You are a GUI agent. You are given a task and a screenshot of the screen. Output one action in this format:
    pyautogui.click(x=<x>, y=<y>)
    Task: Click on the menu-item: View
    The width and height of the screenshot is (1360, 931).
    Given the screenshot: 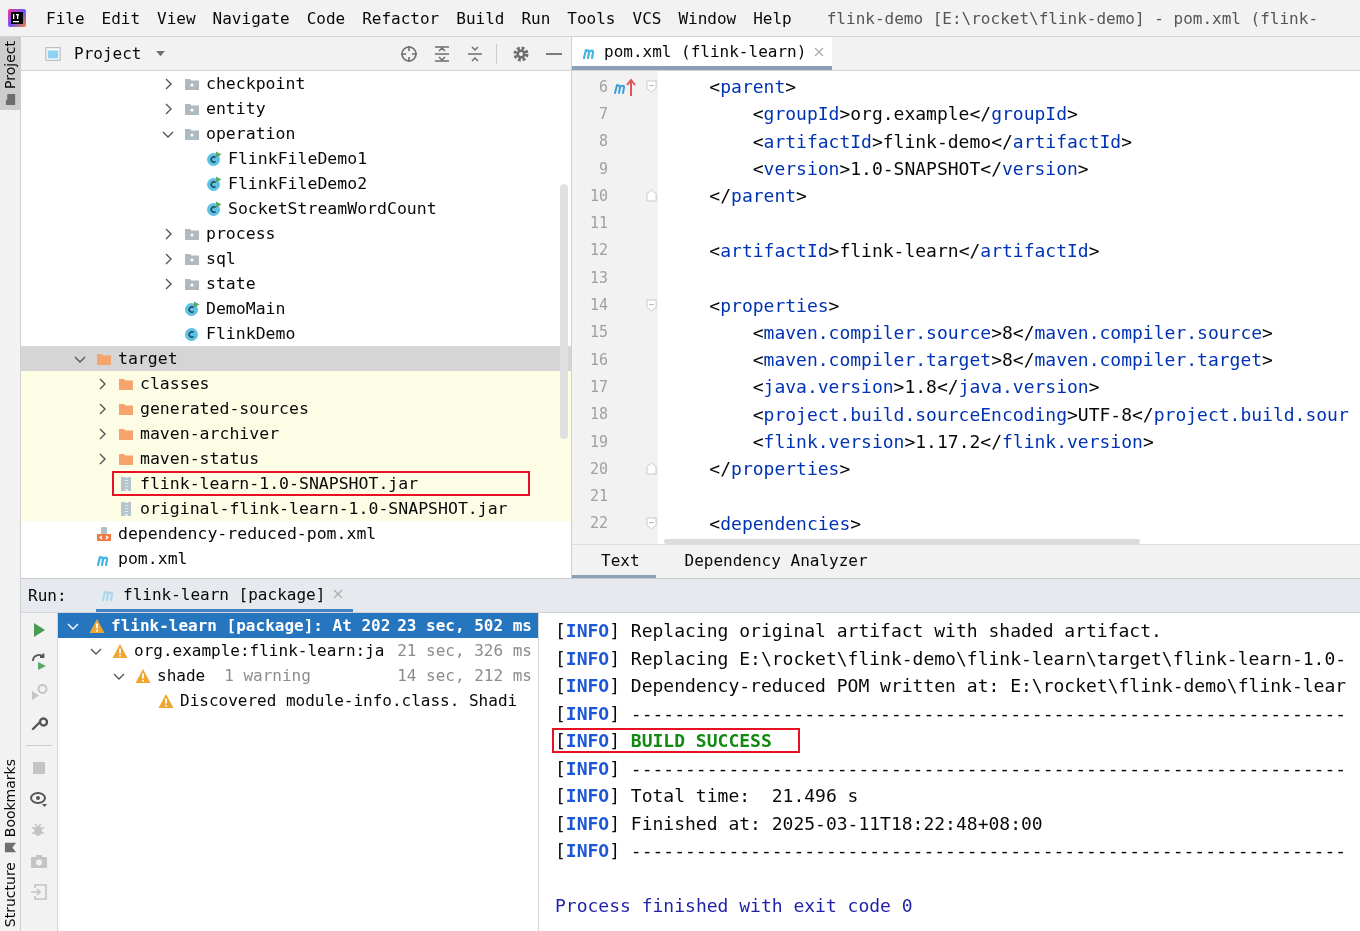 What is the action you would take?
    pyautogui.click(x=176, y=18)
    